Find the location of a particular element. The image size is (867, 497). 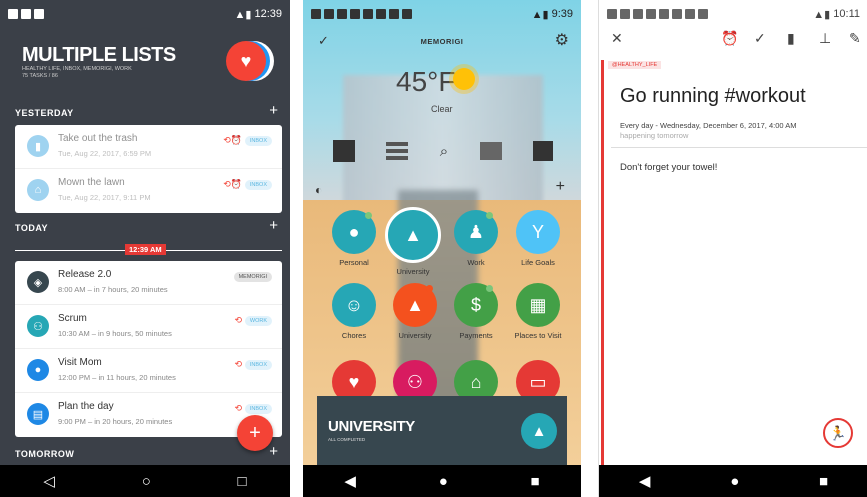

task-title: Plan the day is located at coordinates (86, 406).